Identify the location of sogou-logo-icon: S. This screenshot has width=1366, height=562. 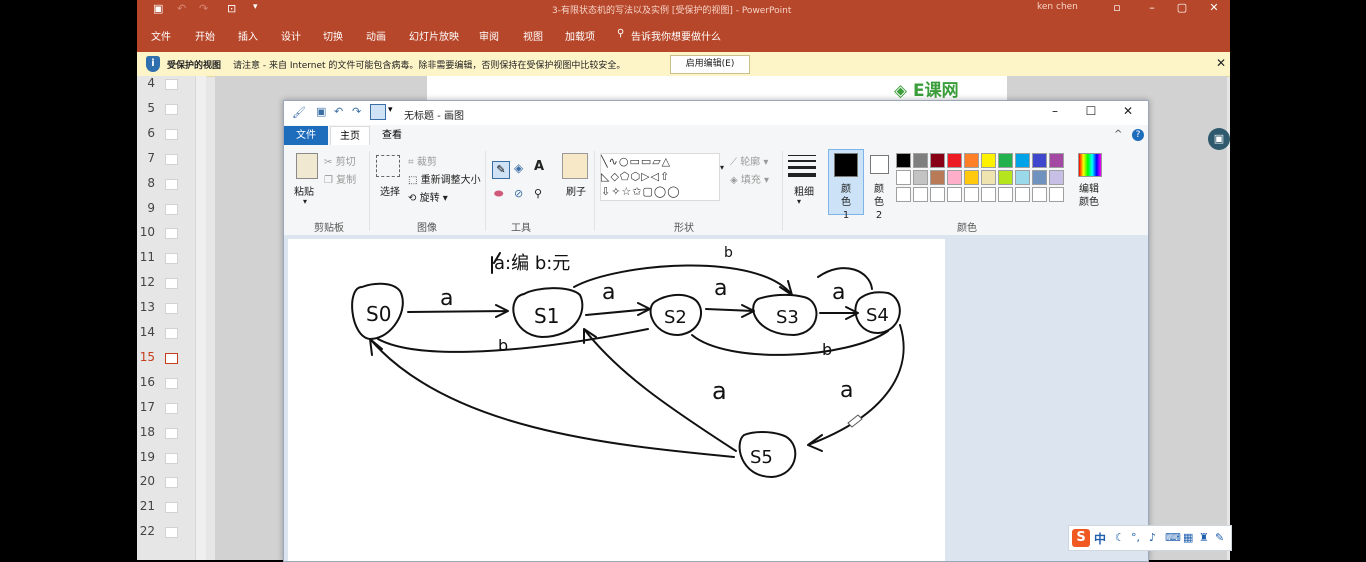
(1081, 538).